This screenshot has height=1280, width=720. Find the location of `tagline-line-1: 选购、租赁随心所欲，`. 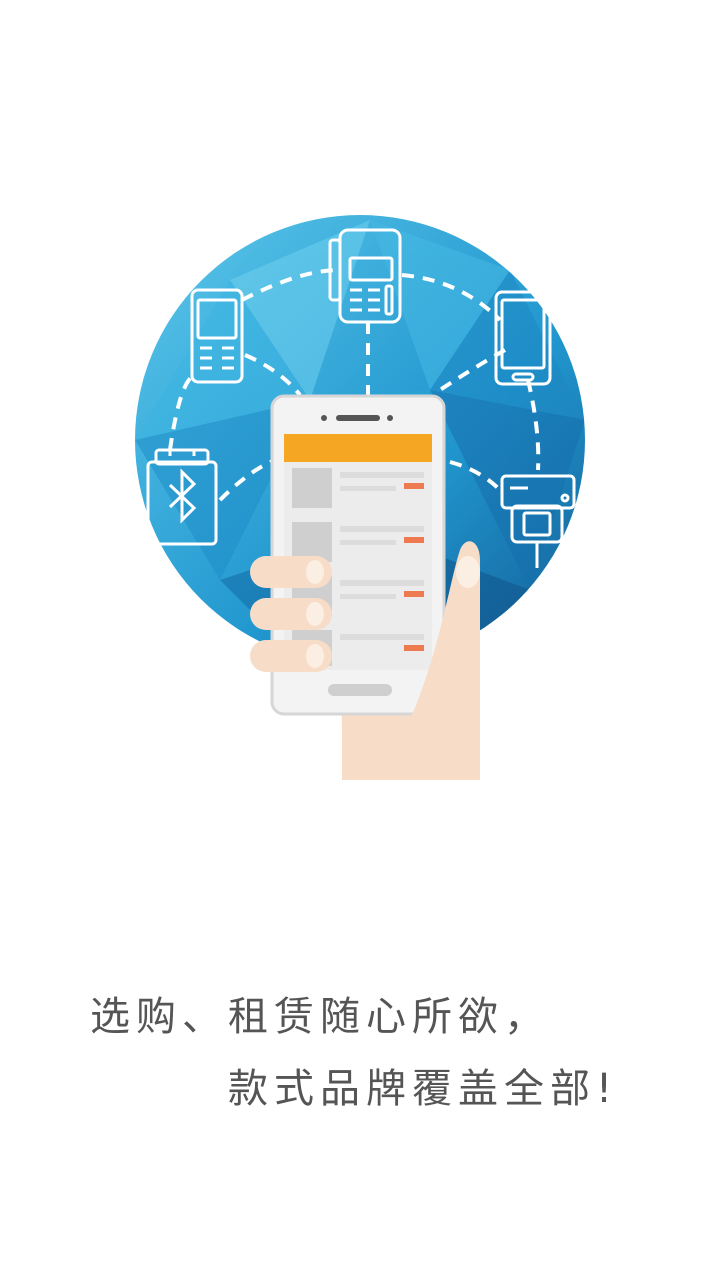

tagline-line-1: 选购、租赁随心所欲， is located at coordinates (320, 1017).